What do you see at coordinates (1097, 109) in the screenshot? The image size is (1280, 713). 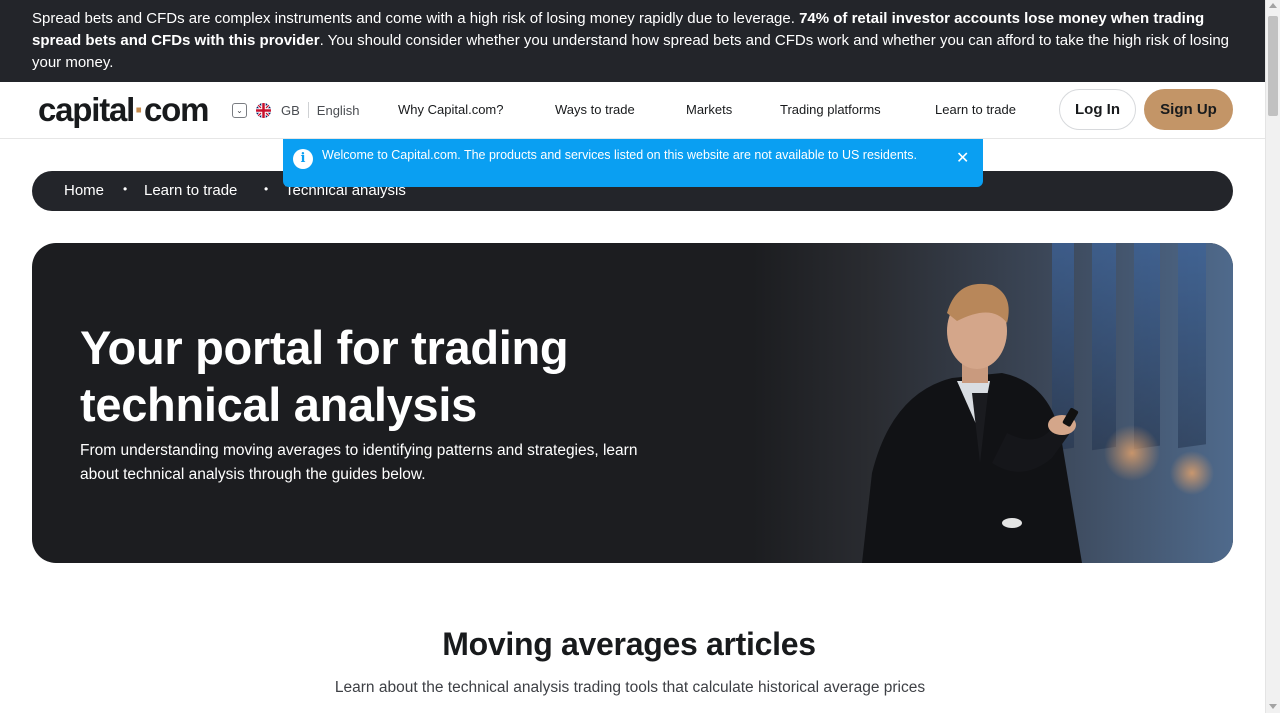 I see `log-in-button: Log In` at bounding box center [1097, 109].